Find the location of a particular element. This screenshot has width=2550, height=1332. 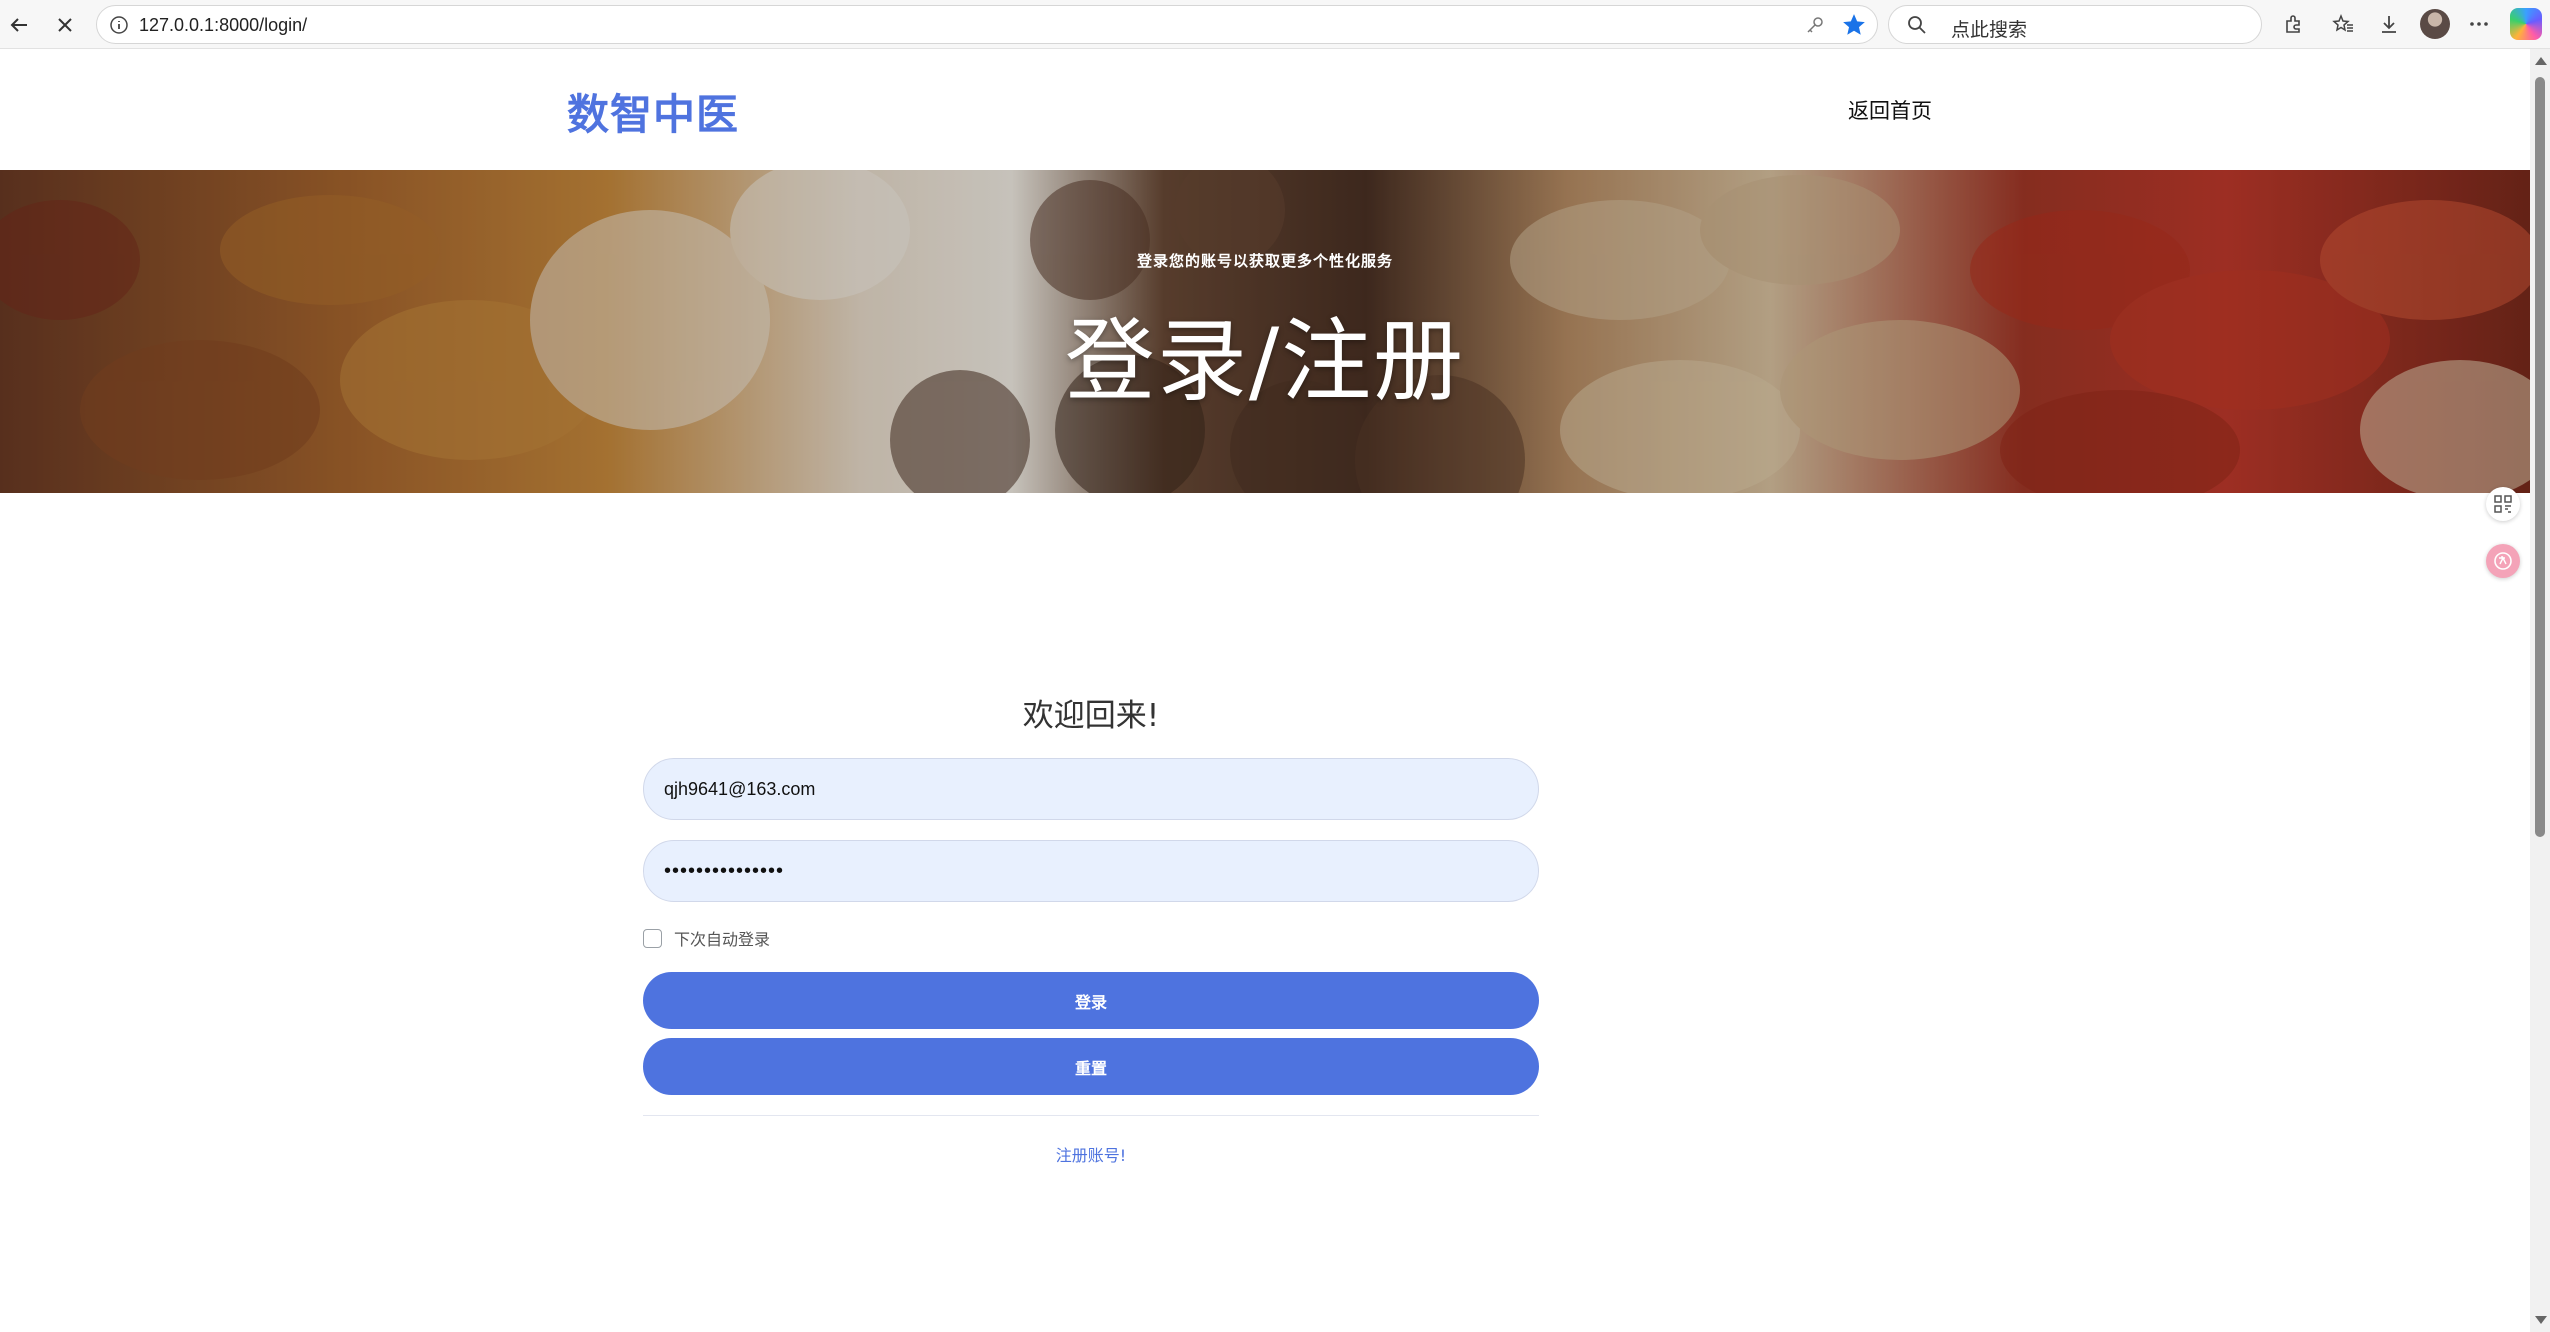

remember-me: 下次自动登录 is located at coordinates (706, 938).